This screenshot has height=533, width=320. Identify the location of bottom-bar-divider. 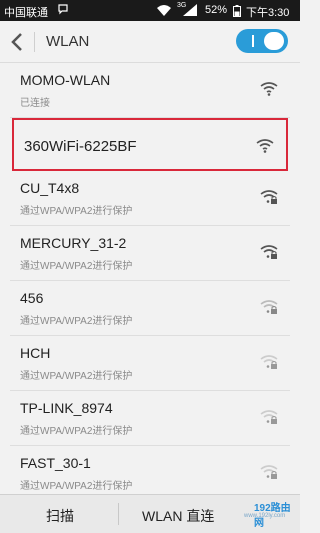
(118, 514).